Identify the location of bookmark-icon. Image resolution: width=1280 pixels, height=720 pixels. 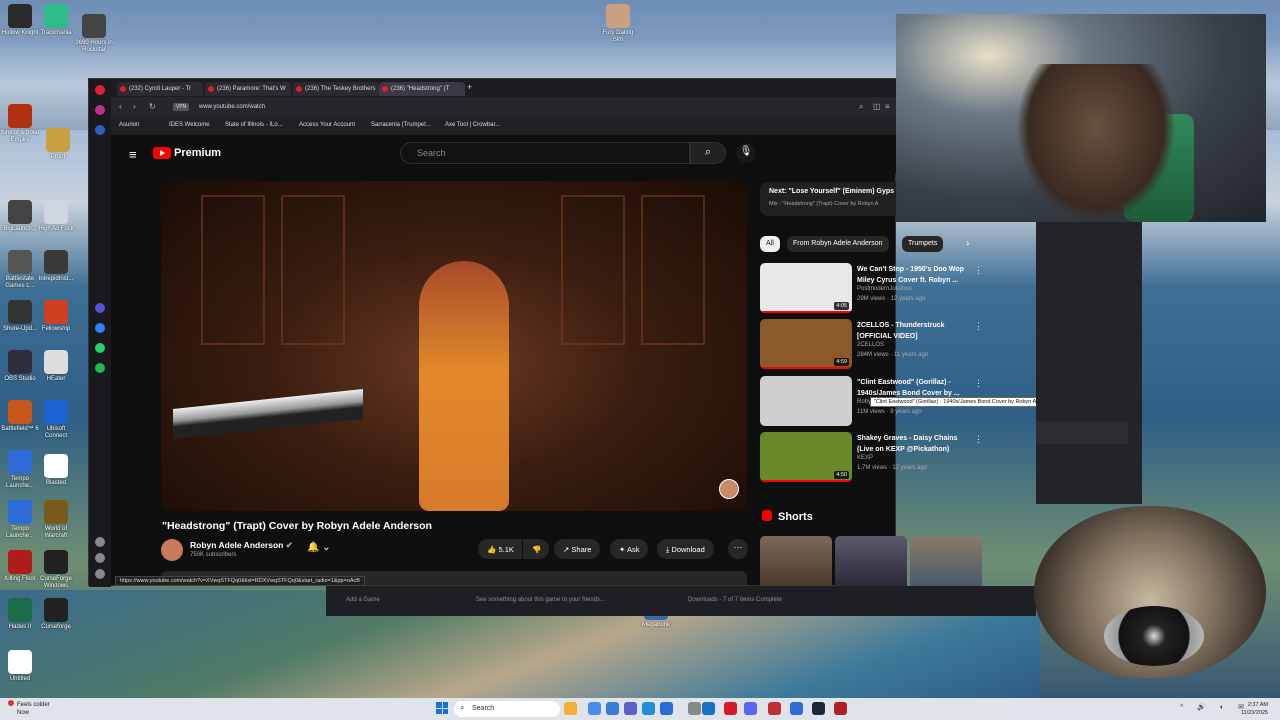
(100, 130).